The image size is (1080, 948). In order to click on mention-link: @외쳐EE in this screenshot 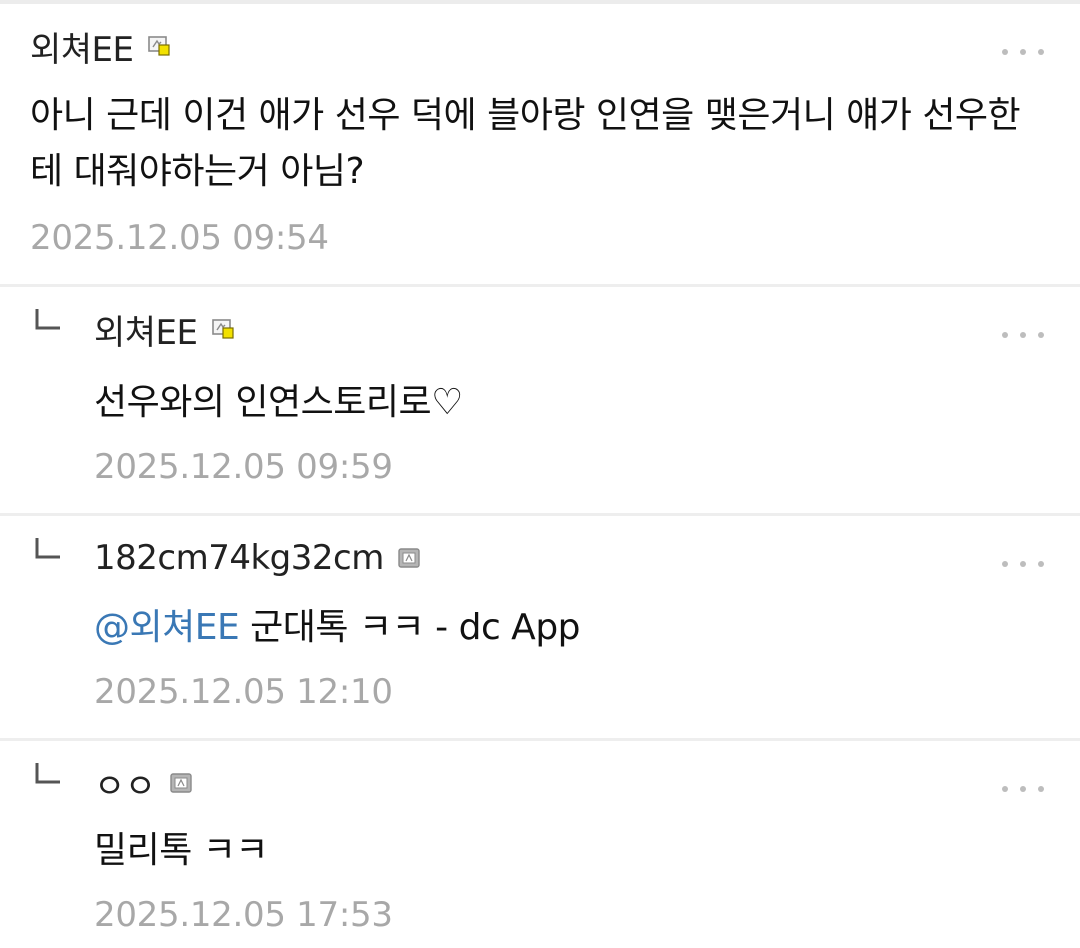, I will do `click(167, 627)`.